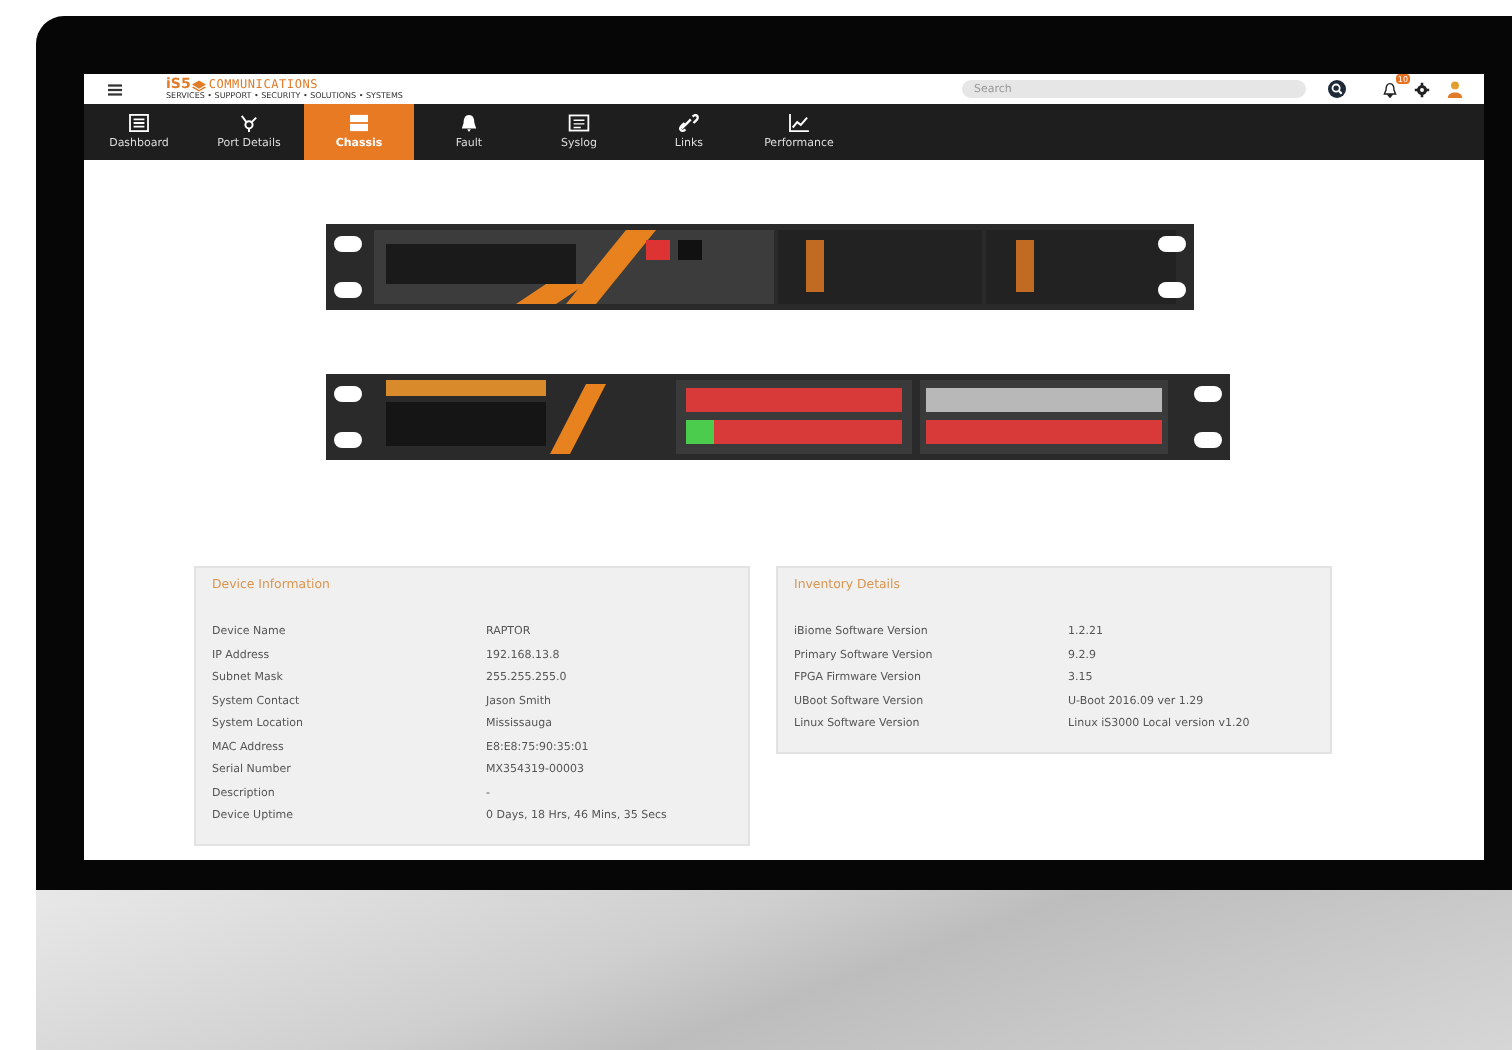 The image size is (1512, 1050). What do you see at coordinates (579, 123) in the screenshot?
I see `log-icon` at bounding box center [579, 123].